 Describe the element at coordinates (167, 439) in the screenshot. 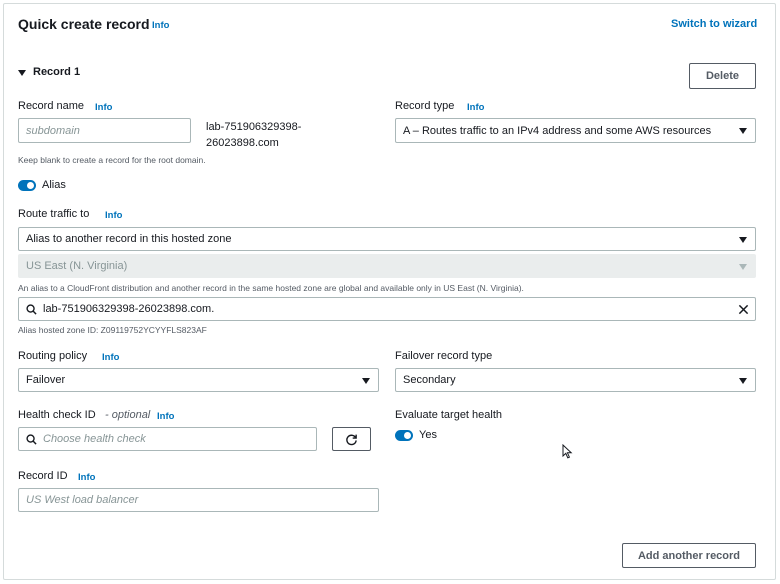

I see `health-check-input: Choose health check` at that location.